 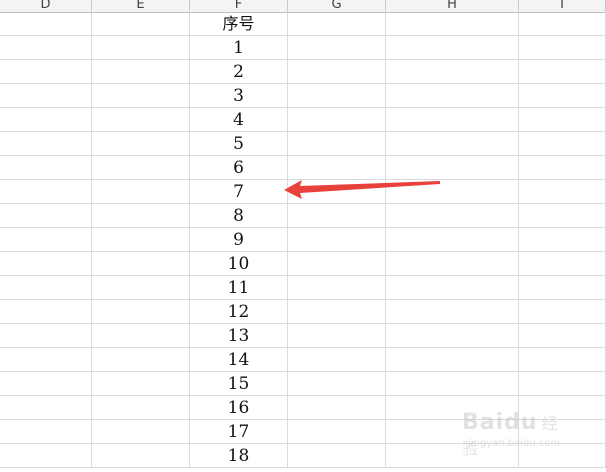 I want to click on cell-serial-number: 9, so click(x=239, y=239).